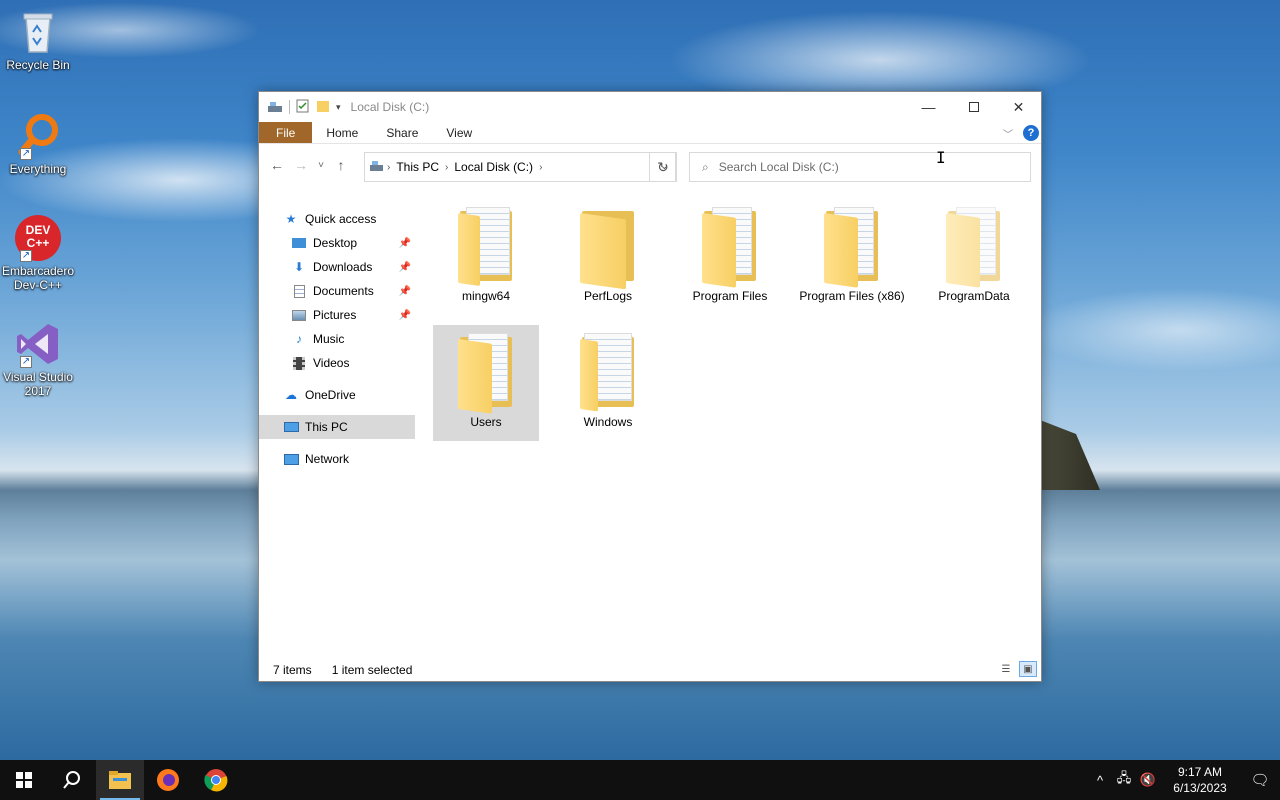 Image resolution: width=1280 pixels, height=800 pixels. Describe the element at coordinates (329, 339) in the screenshot. I see `nav-item-label: Music` at that location.